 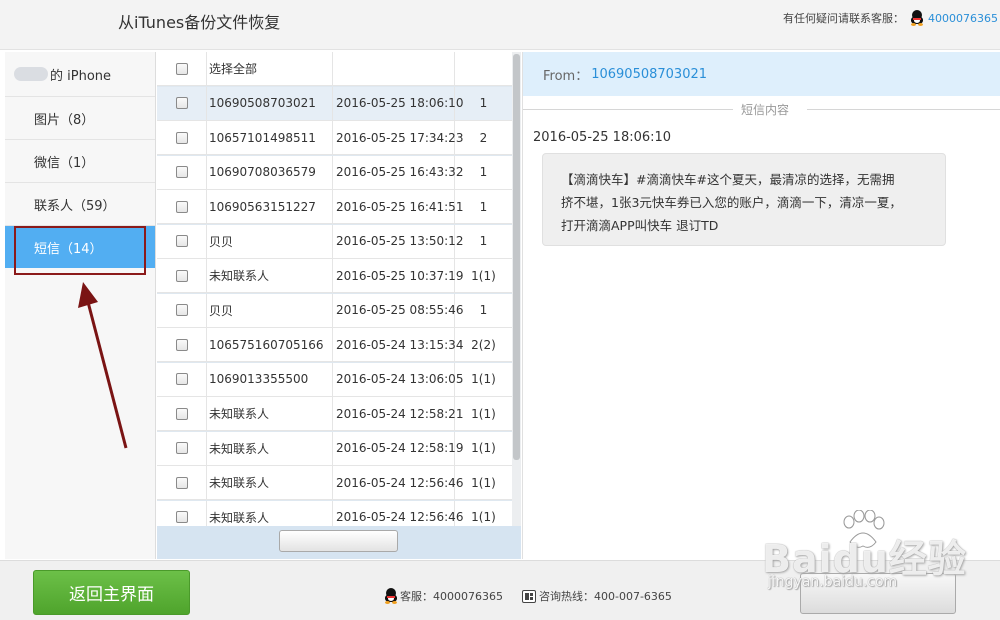 I want to click on list-scrollbar, so click(x=516, y=289).